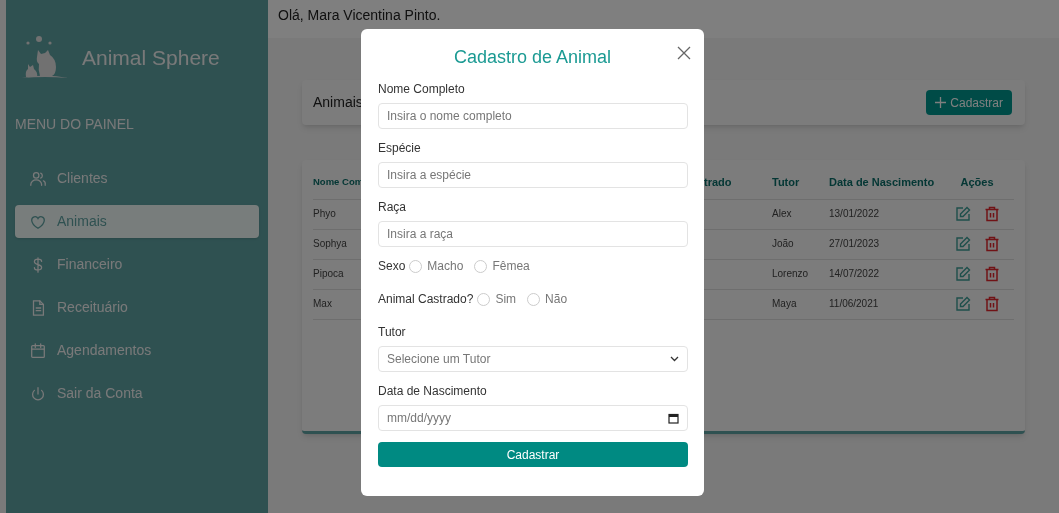 The width and height of the screenshot is (1059, 513). What do you see at coordinates (854, 214) in the screenshot?
I see `table-cell-text: 13/01/2022` at bounding box center [854, 214].